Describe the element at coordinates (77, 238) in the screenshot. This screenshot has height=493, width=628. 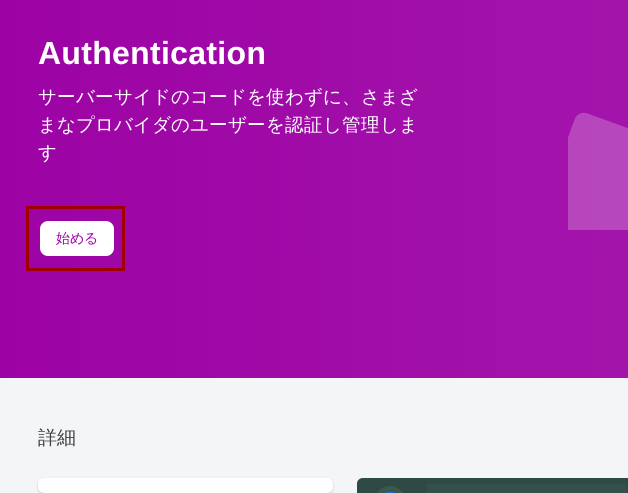
I see `get-started-button: 始める` at that location.